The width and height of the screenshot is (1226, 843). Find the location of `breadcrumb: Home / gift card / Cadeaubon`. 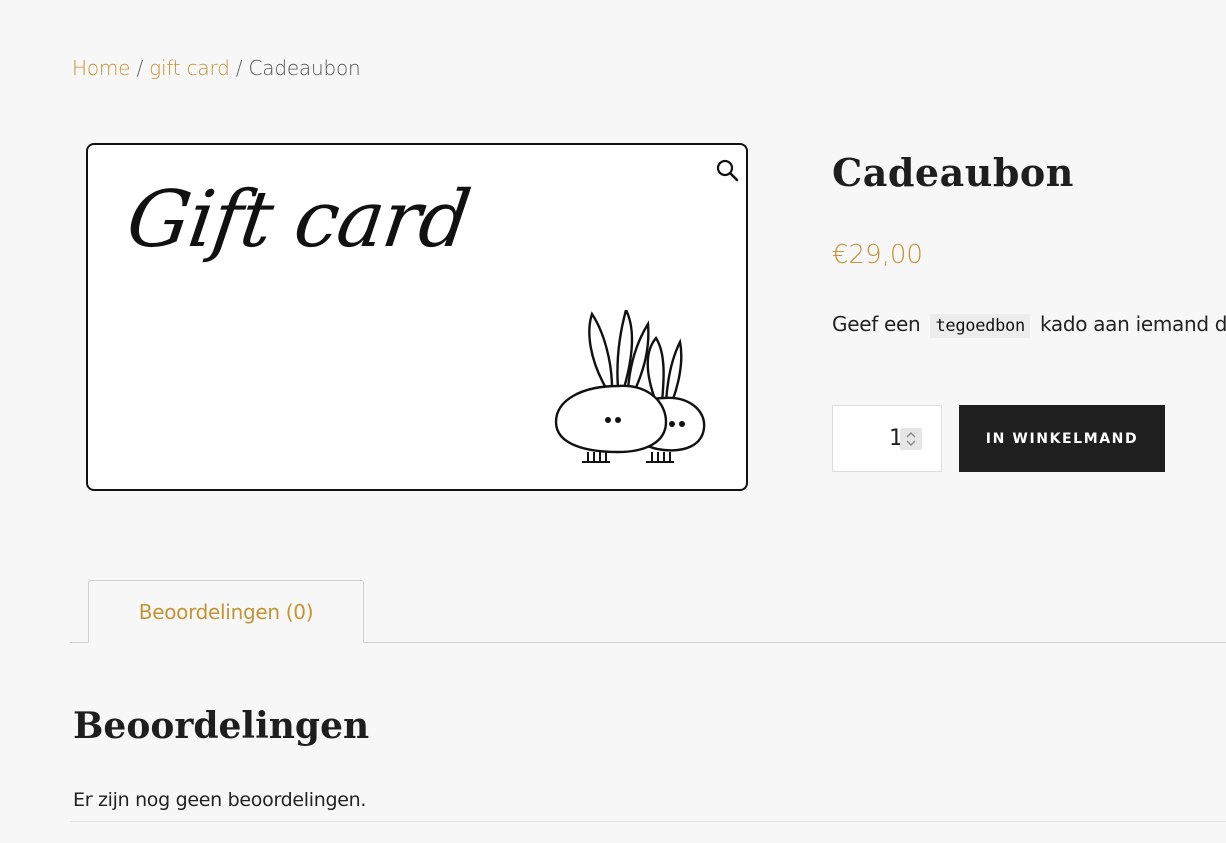

breadcrumb: Home / gift card / Cadeaubon is located at coordinates (216, 68).